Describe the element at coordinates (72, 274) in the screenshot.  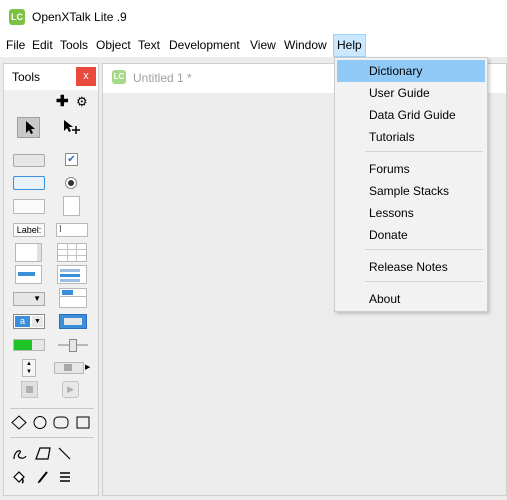
I see `data-grid-tool` at that location.